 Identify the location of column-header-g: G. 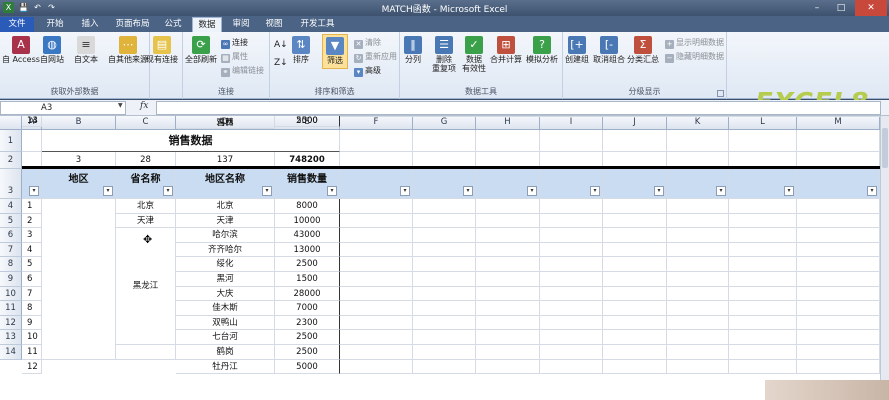
(444, 123).